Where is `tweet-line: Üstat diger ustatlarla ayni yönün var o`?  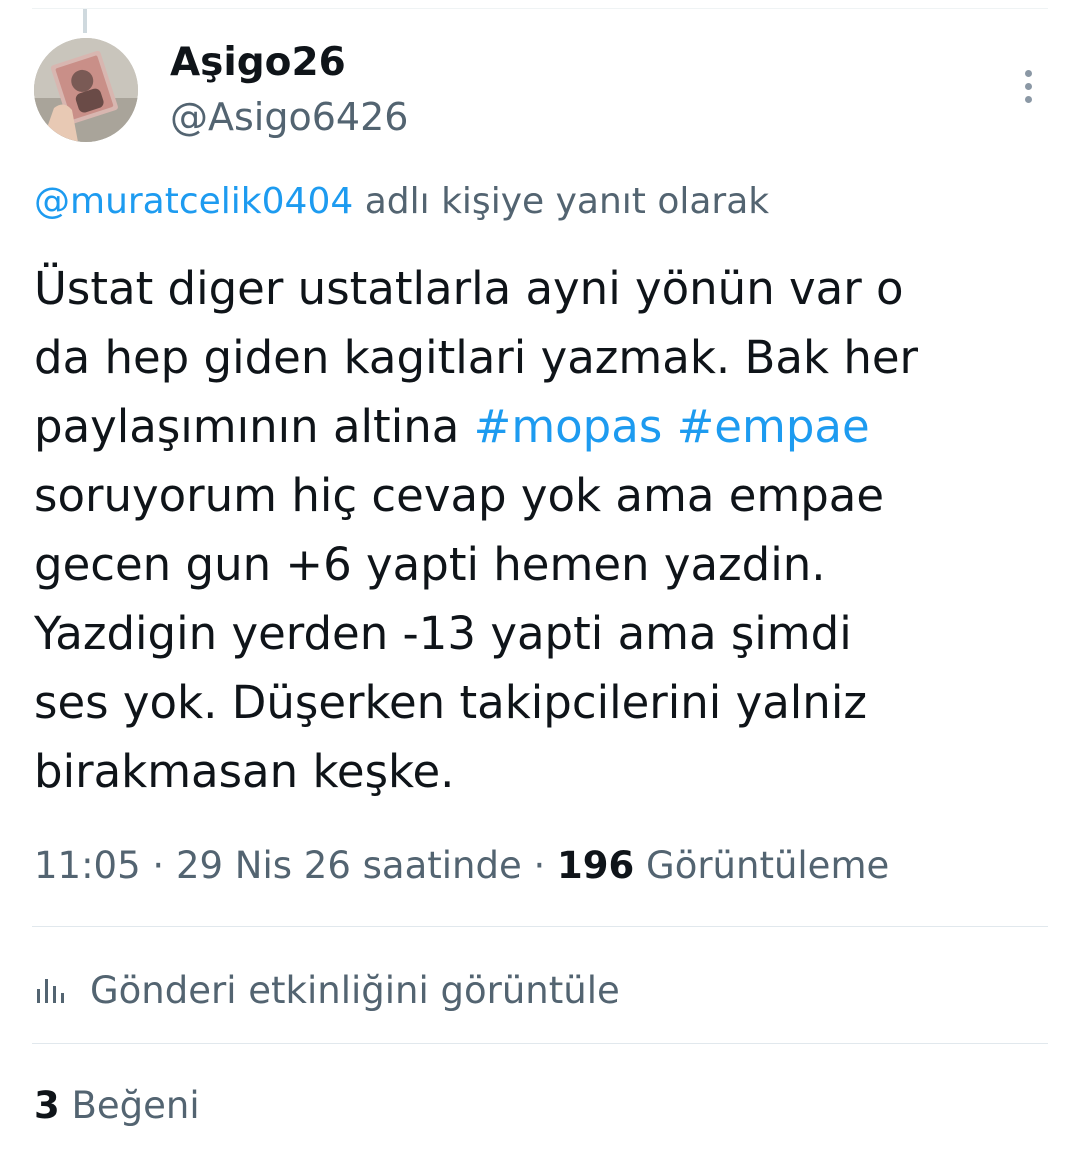
tweet-line: Üstat diger ustatlarla ayni yönün var o is located at coordinates (469, 288).